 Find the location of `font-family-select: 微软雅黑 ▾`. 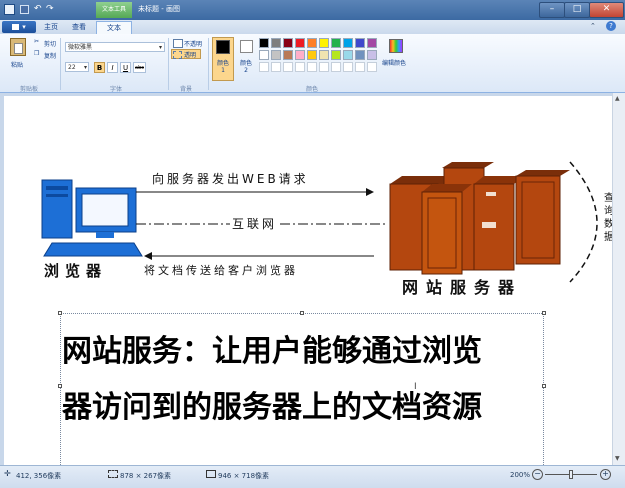

font-family-select: 微软雅黑 ▾ is located at coordinates (115, 47).